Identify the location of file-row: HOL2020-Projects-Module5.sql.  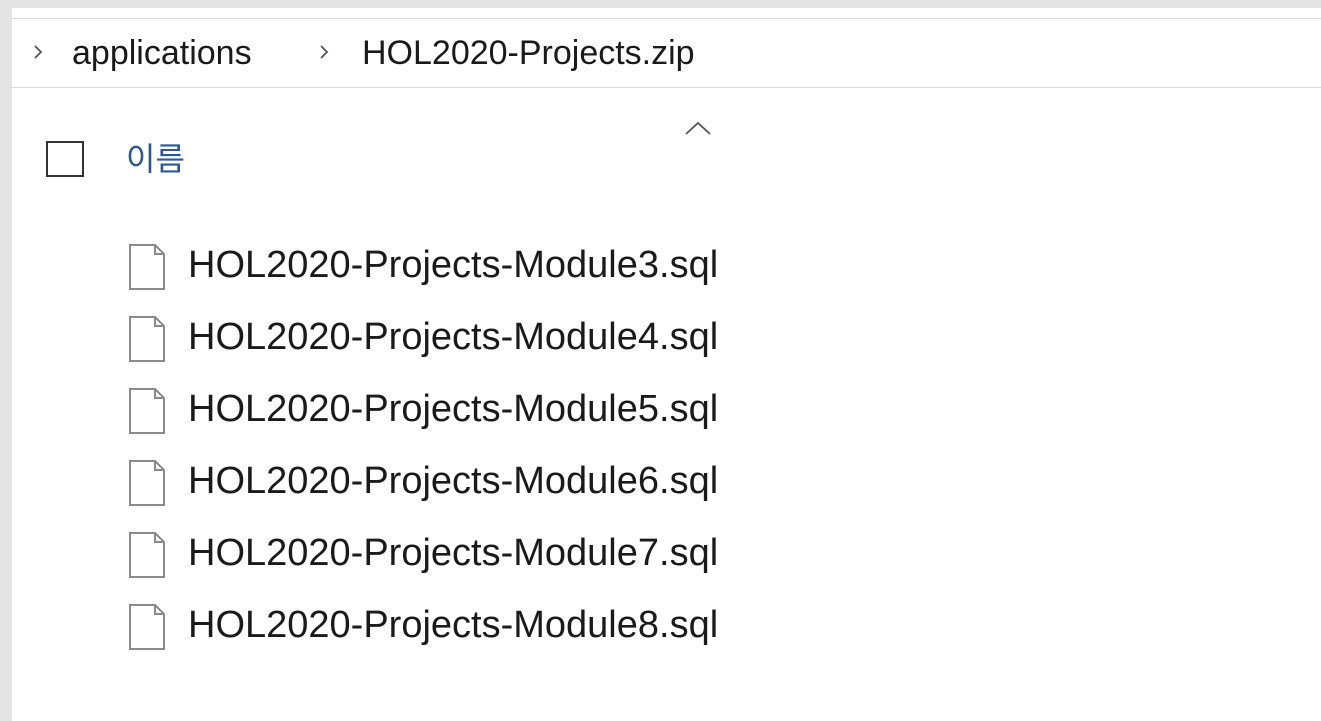
(392, 415).